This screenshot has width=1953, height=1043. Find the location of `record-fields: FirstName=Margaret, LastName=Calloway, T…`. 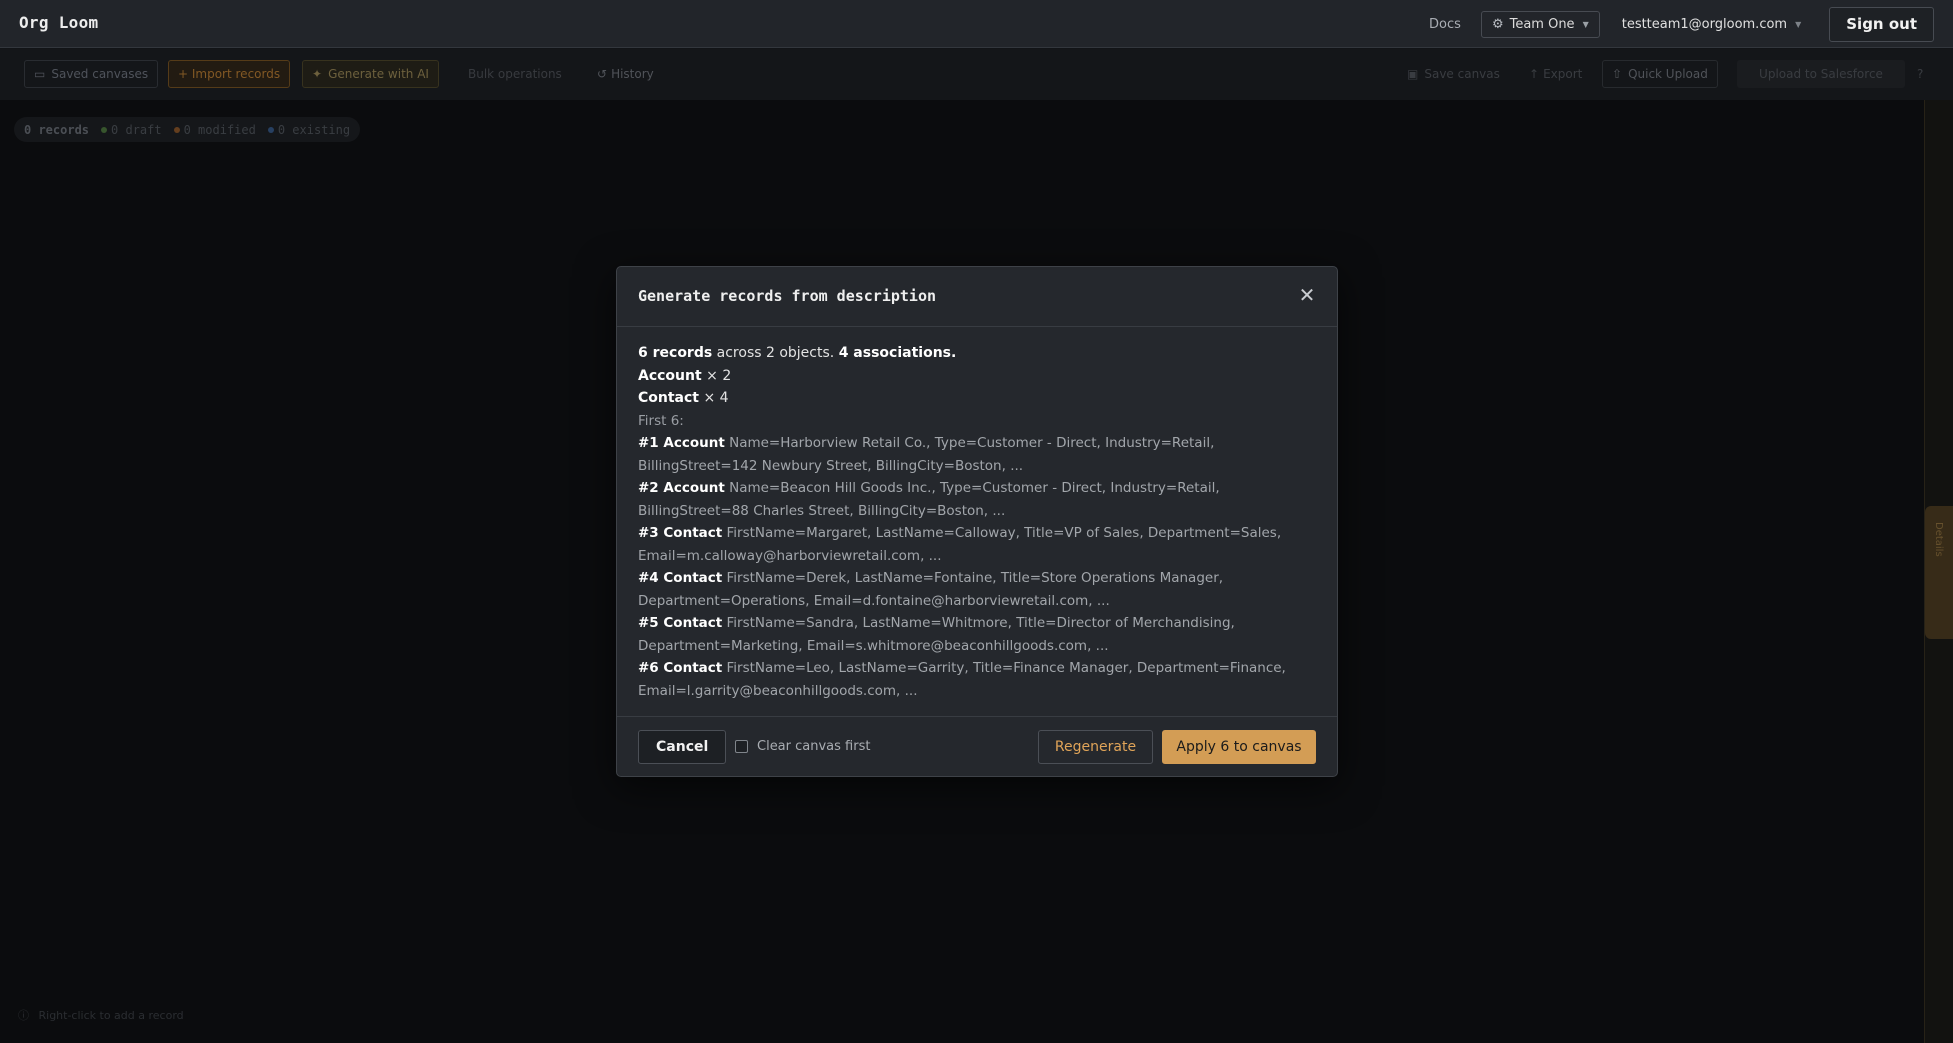

record-fields: FirstName=Margaret, LastName=Calloway, T… is located at coordinates (960, 544).